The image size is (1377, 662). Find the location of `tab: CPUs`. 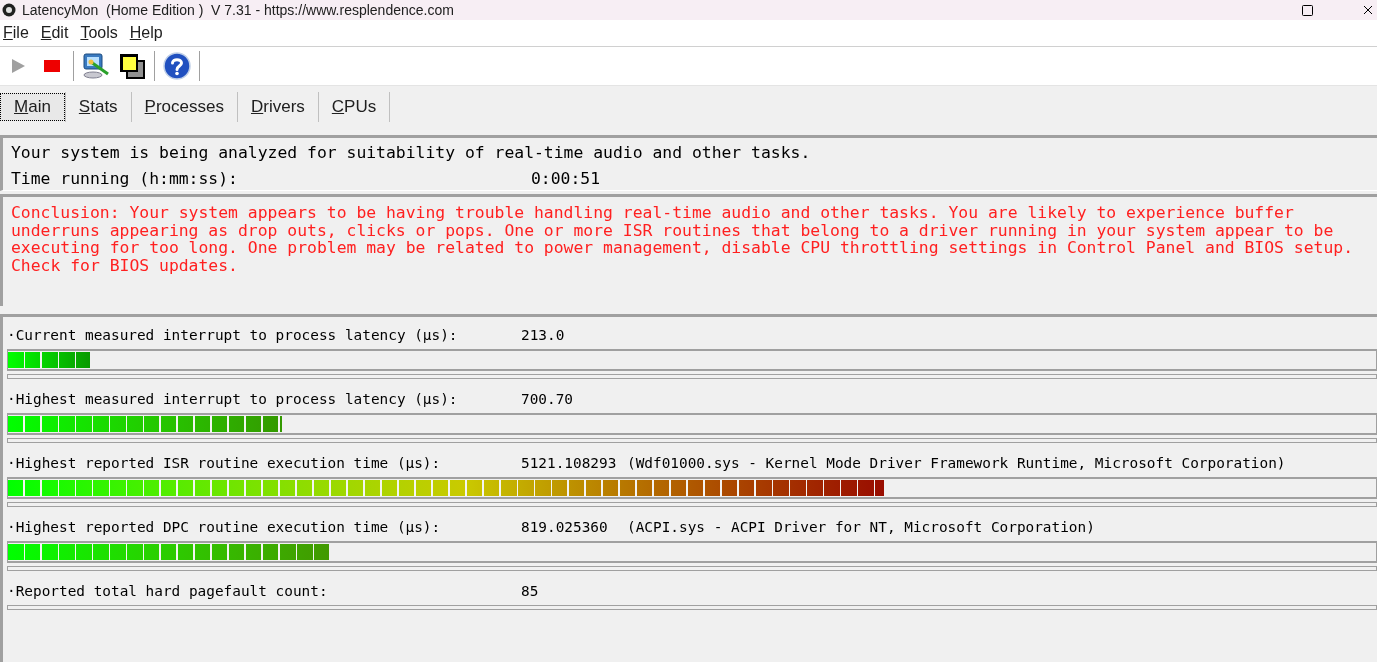

tab: CPUs is located at coordinates (354, 106).